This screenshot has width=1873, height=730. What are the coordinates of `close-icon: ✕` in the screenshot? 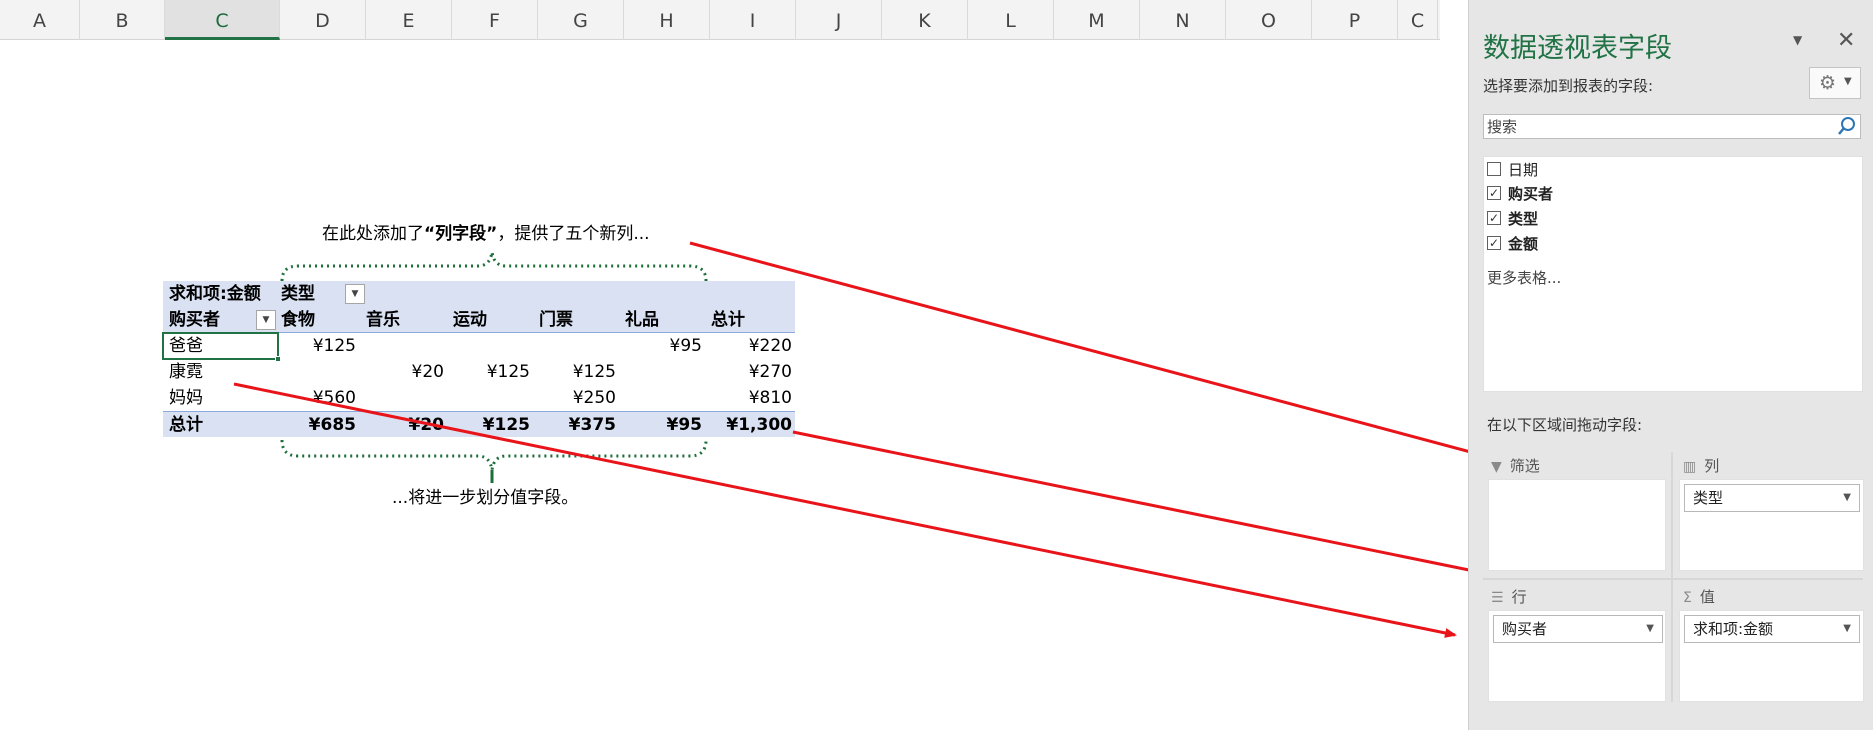 It's located at (1846, 40).